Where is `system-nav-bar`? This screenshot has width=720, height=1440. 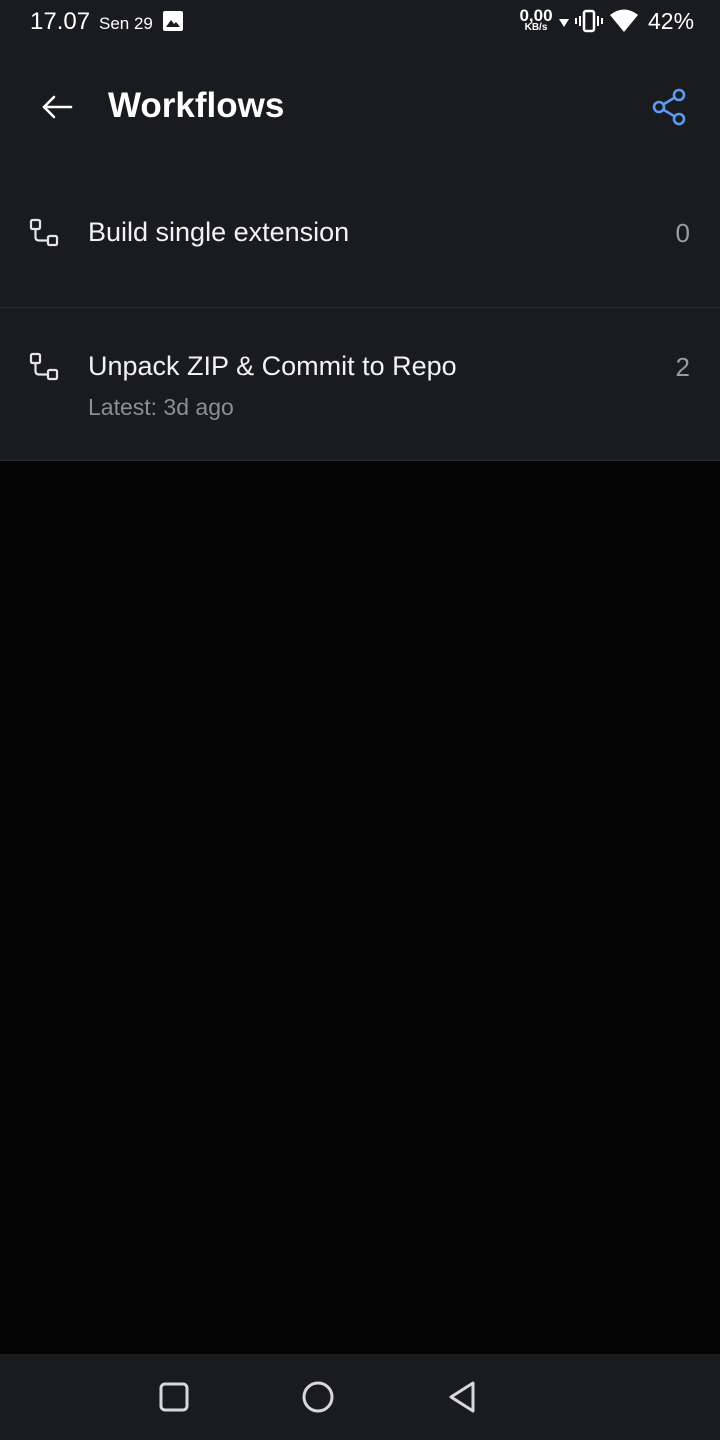 system-nav-bar is located at coordinates (360, 1397).